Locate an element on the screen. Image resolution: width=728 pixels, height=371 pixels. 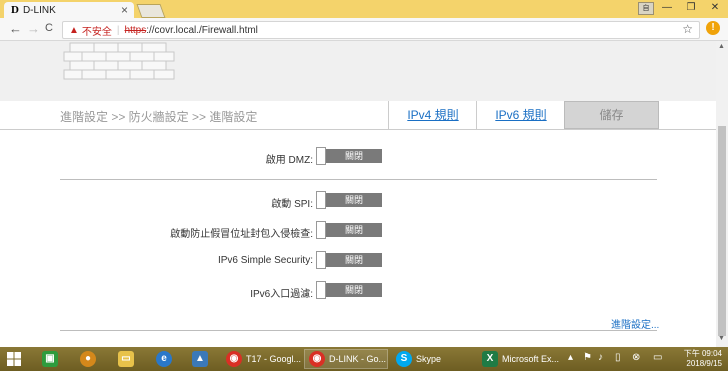
minimize-icon: — is located at coordinates (667, 8).